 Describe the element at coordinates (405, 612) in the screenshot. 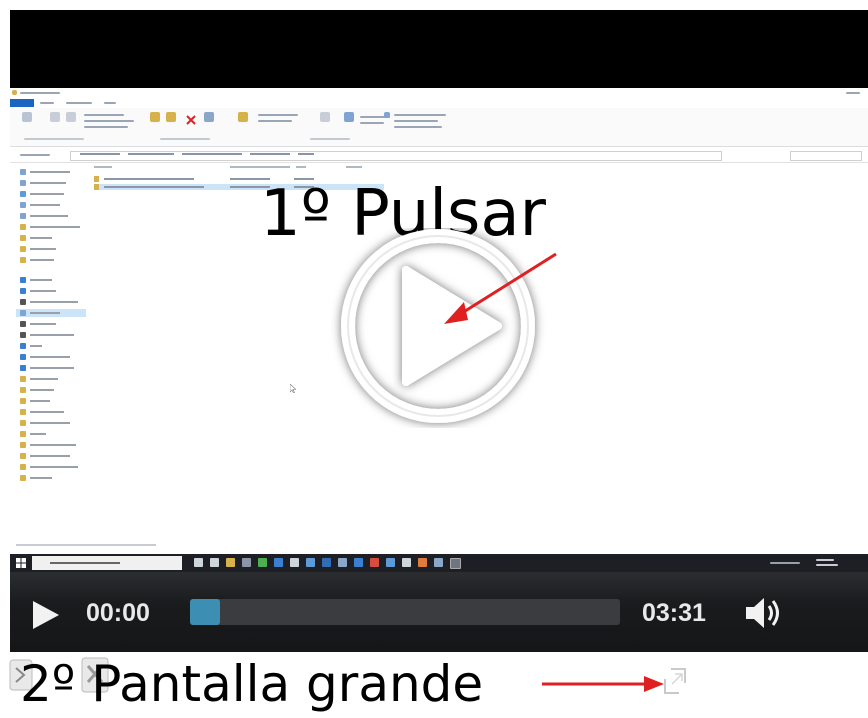

I see `seek-bar` at that location.